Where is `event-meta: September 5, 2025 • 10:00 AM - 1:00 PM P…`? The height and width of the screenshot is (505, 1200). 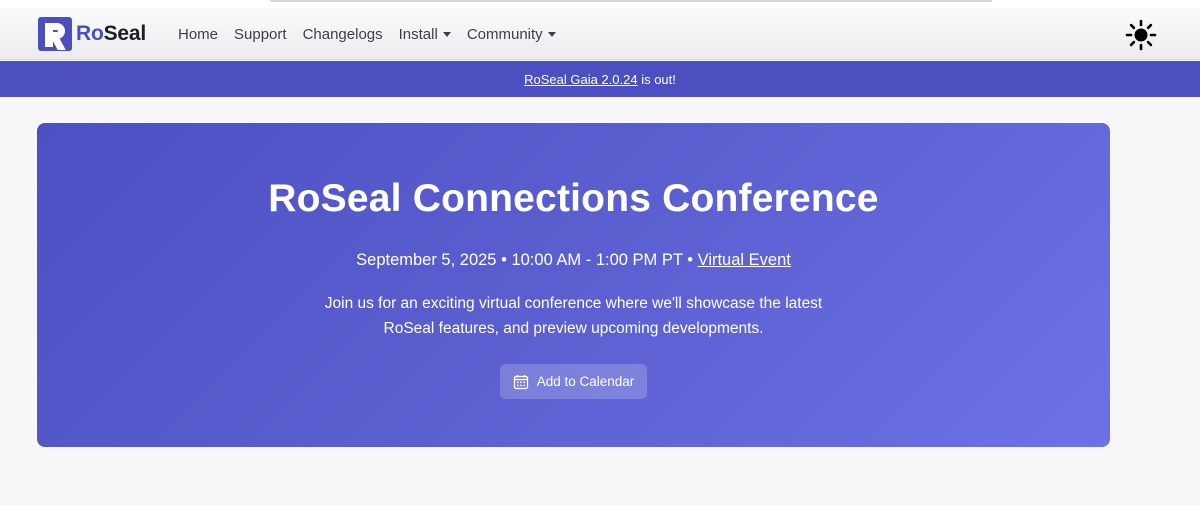
event-meta: September 5, 2025 • 10:00 AM - 1:00 PM P… is located at coordinates (573, 260).